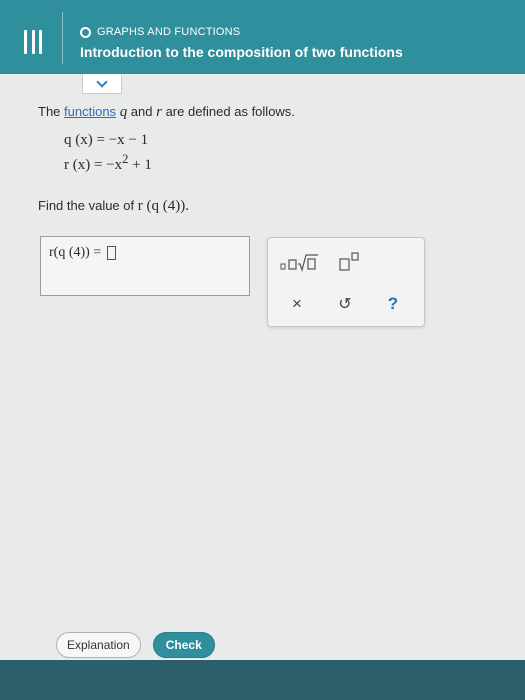 This screenshot has height=700, width=525. I want to click on answer-input: r(q (4)) =, so click(145, 266).